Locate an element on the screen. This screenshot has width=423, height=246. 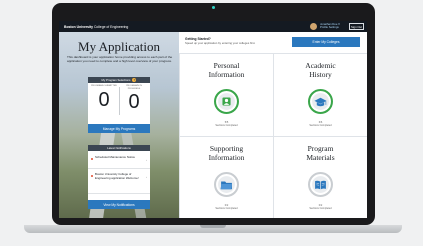
sign-out-button: Sign Out is located at coordinates (356, 26).